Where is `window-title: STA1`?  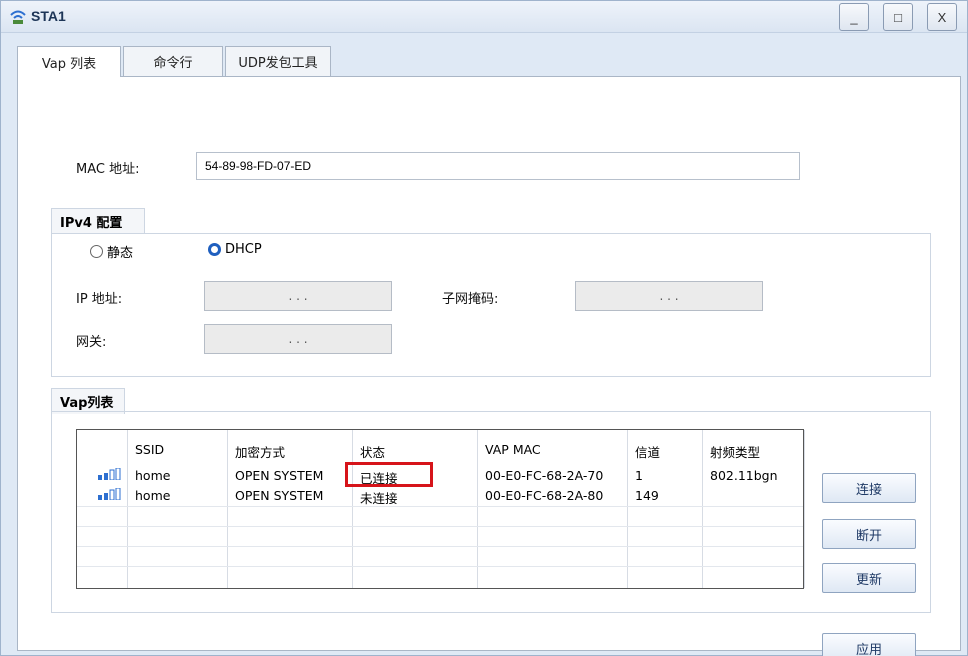 window-title: STA1 is located at coordinates (48, 16).